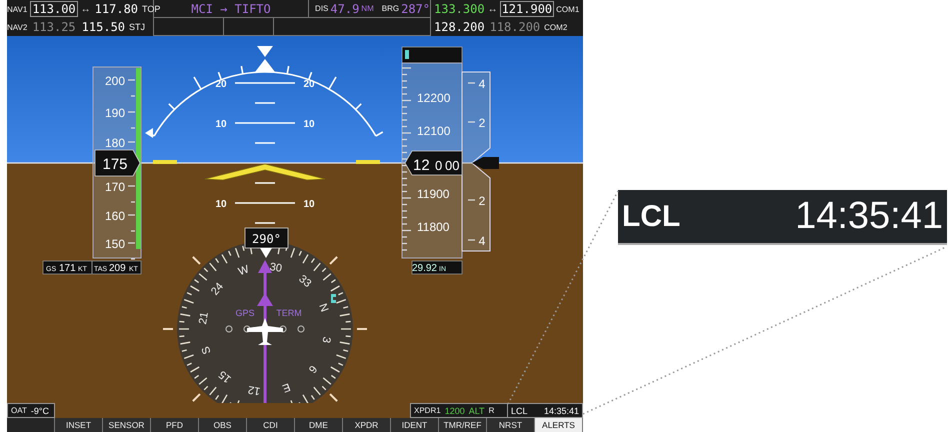 The height and width of the screenshot is (432, 949). What do you see at coordinates (568, 9) in the screenshot?
I see `com-label: COM1` at bounding box center [568, 9].